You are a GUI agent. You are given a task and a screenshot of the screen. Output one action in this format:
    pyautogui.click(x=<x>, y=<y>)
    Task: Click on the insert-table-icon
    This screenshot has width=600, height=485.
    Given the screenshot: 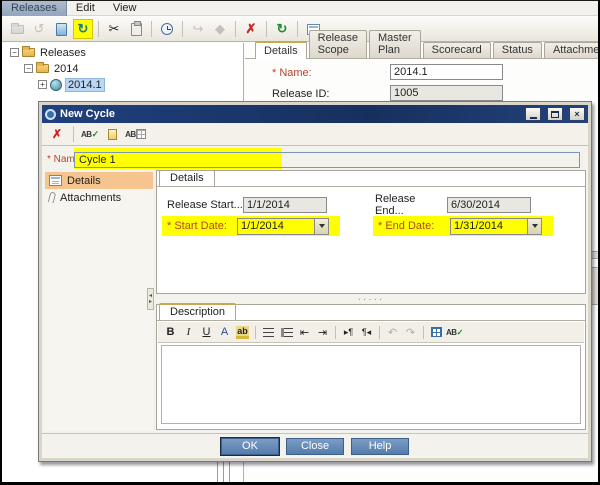 What is the action you would take?
    pyautogui.click(x=436, y=332)
    